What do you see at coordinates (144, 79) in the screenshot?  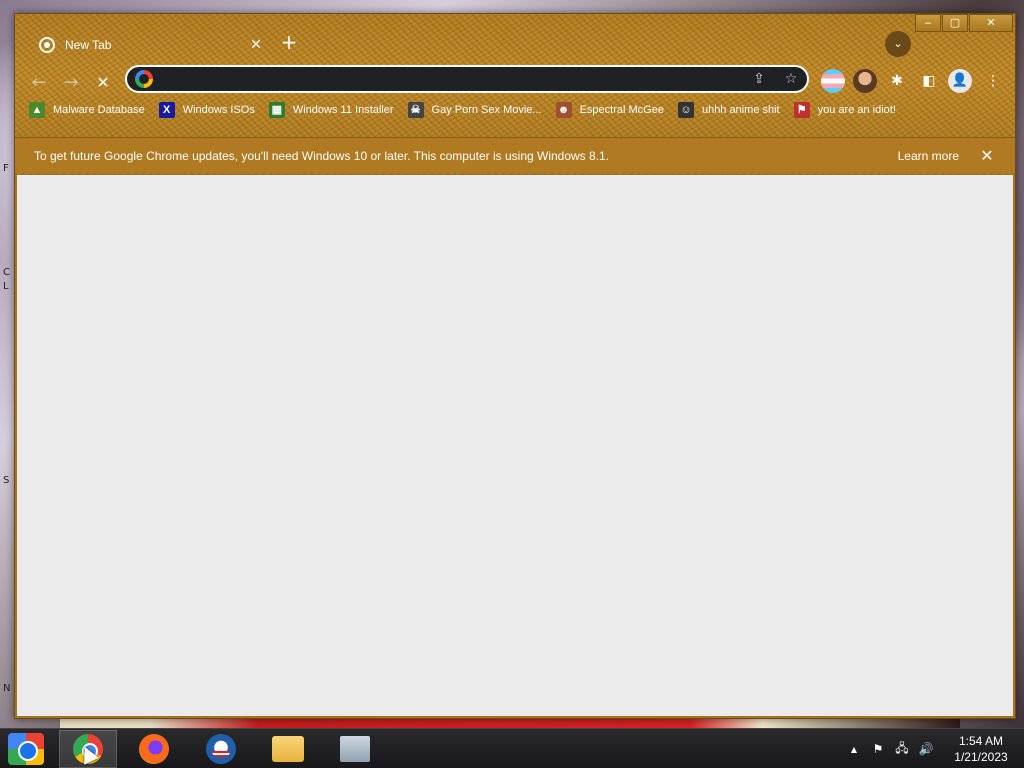 I see `google-icon` at bounding box center [144, 79].